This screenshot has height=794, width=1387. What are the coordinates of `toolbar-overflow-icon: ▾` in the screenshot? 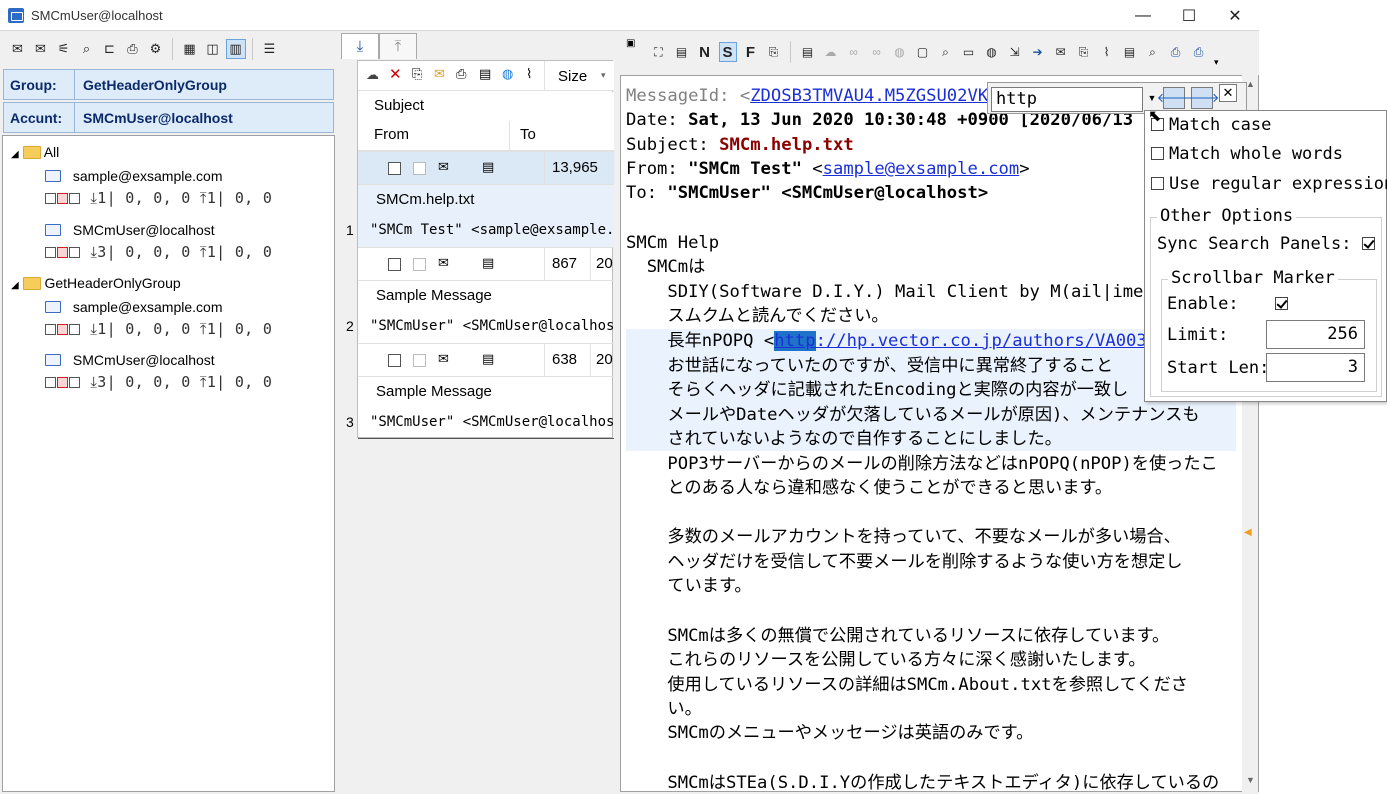 It's located at (1216, 62).